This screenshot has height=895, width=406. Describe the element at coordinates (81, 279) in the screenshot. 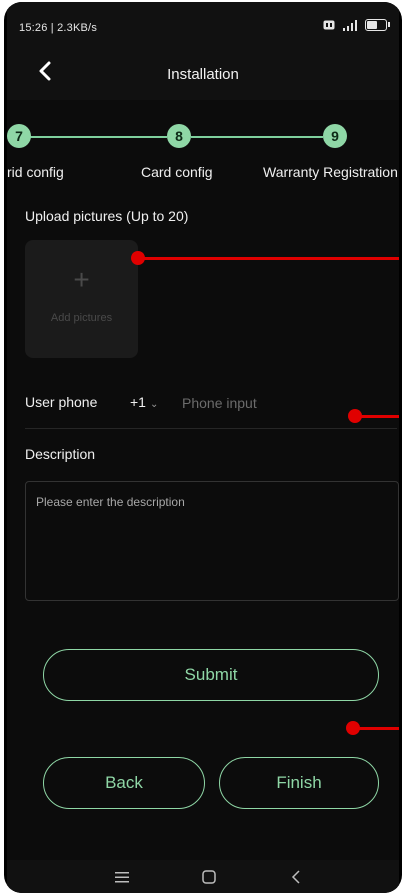

I see `plus-icon: +` at that location.